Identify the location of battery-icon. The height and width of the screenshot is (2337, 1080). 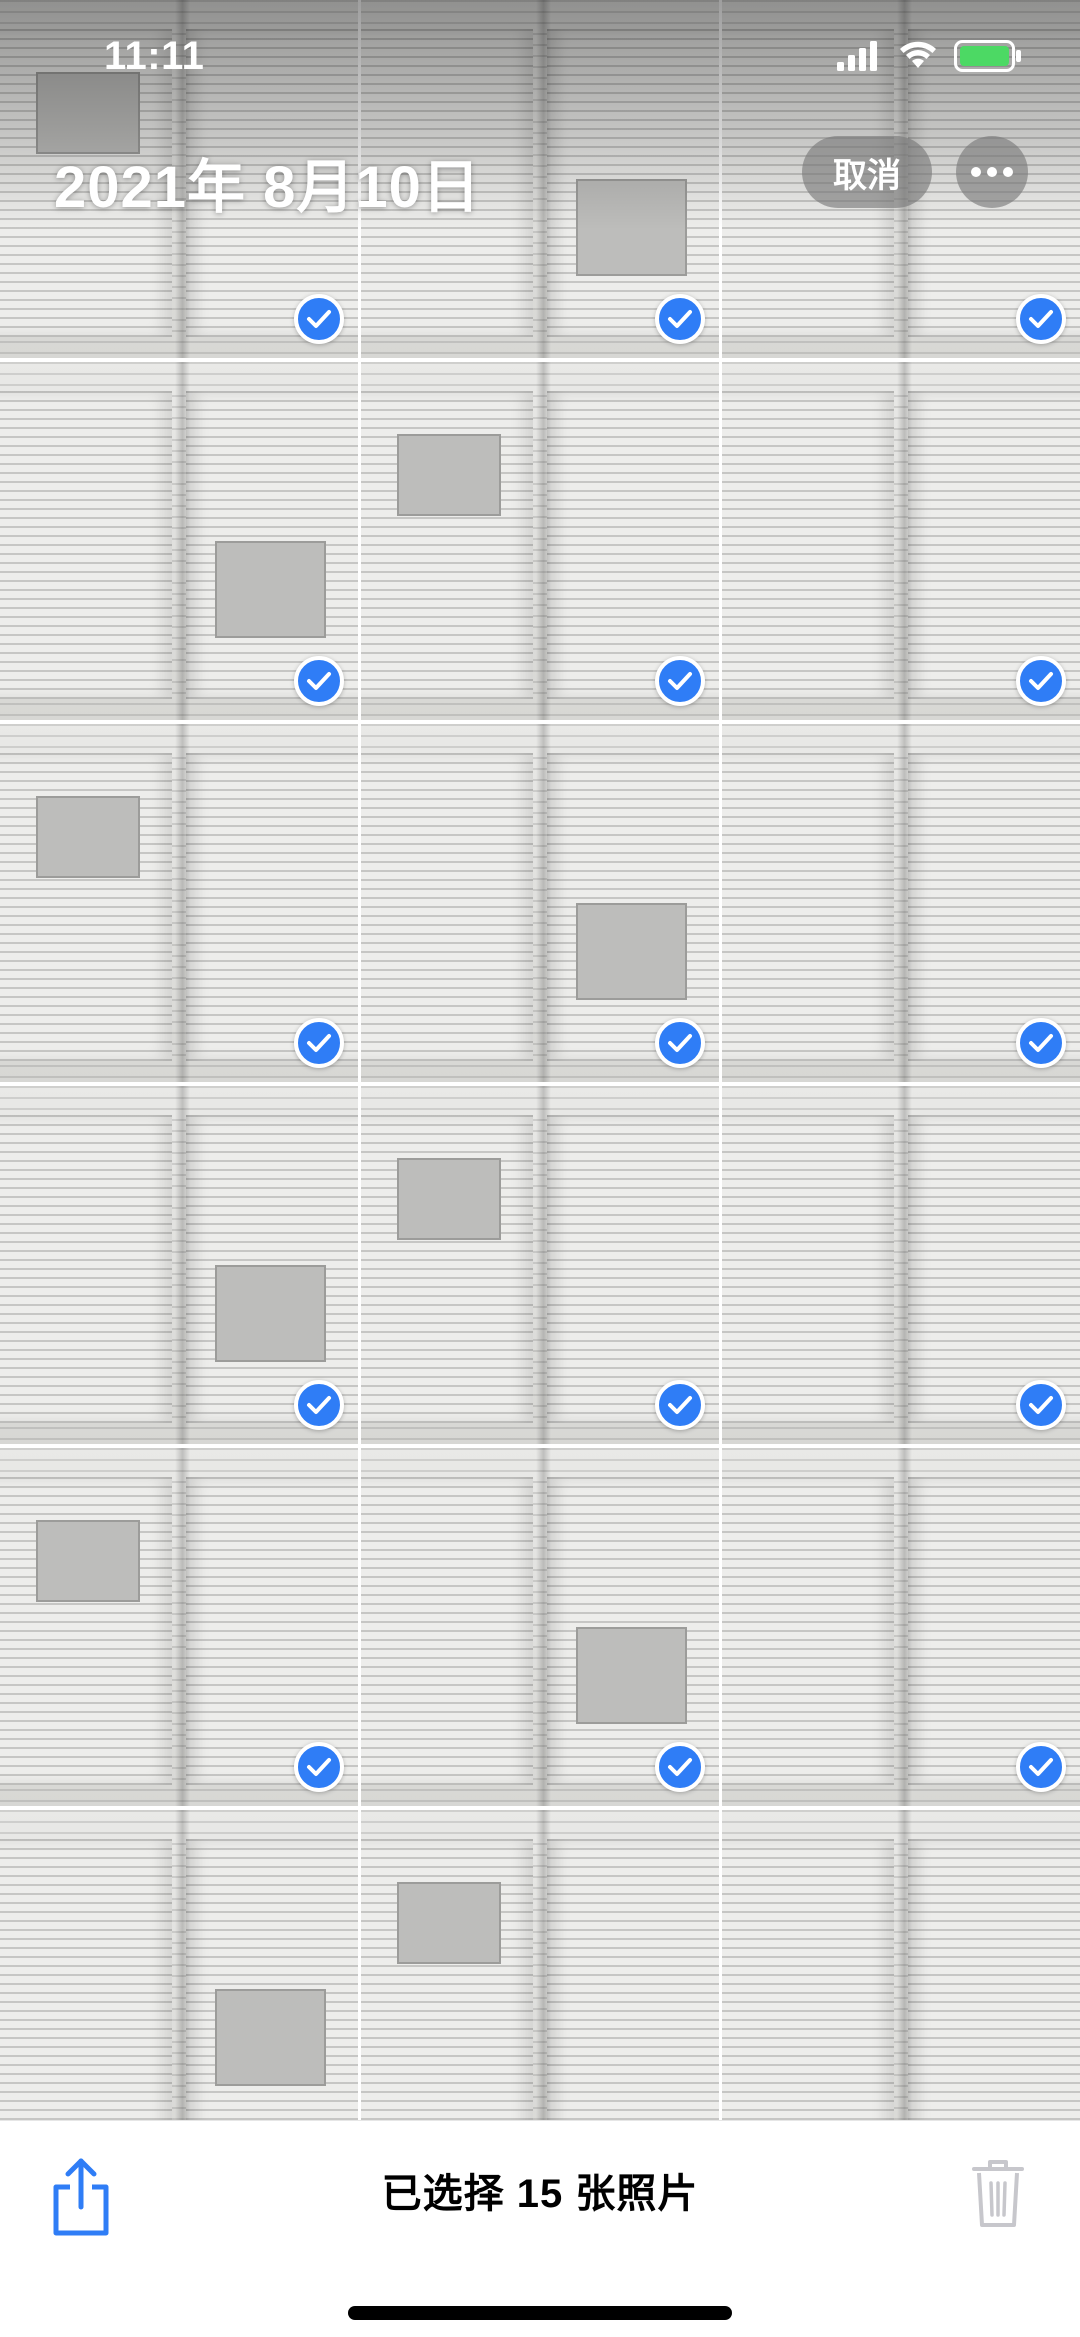
(987, 56).